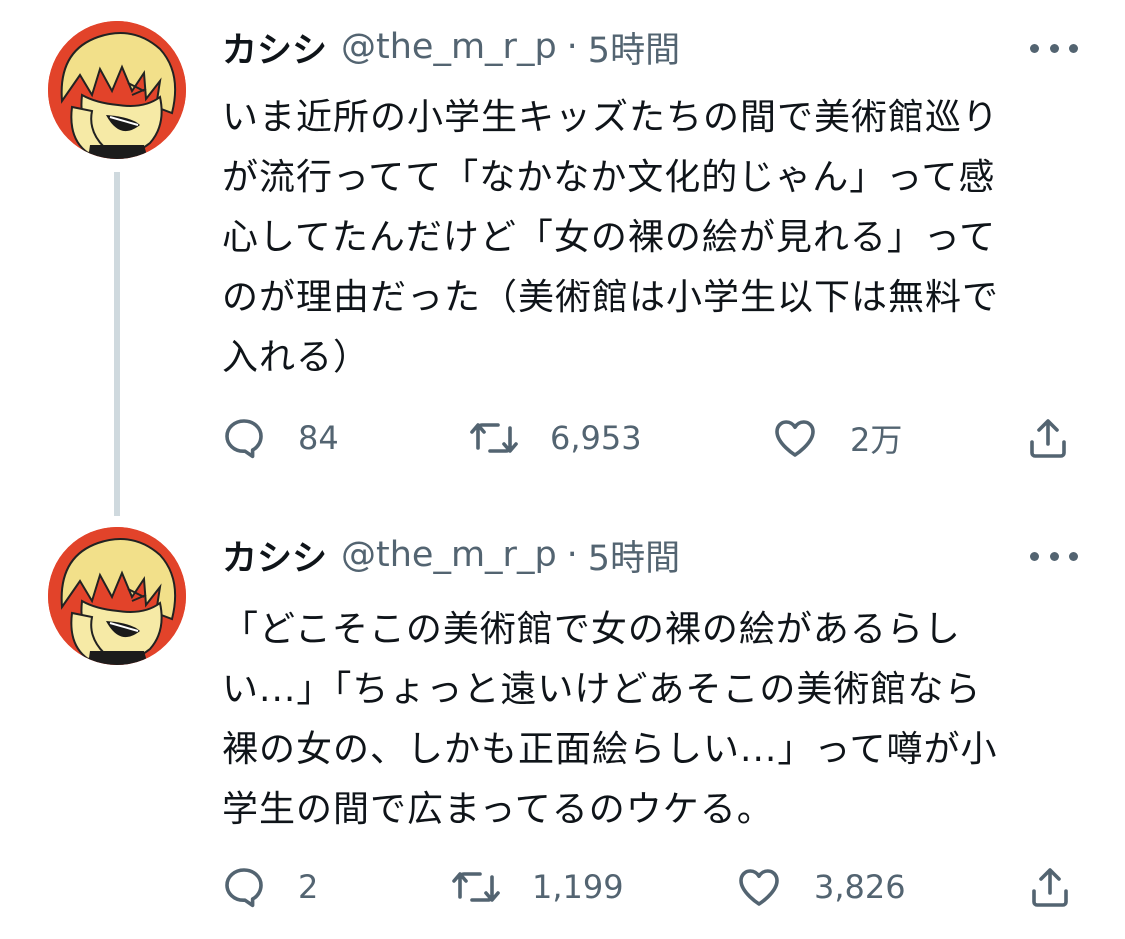 Image resolution: width=1125 pixels, height=939 pixels. What do you see at coordinates (860, 887) in the screenshot?
I see `like-count: 3,826` at bounding box center [860, 887].